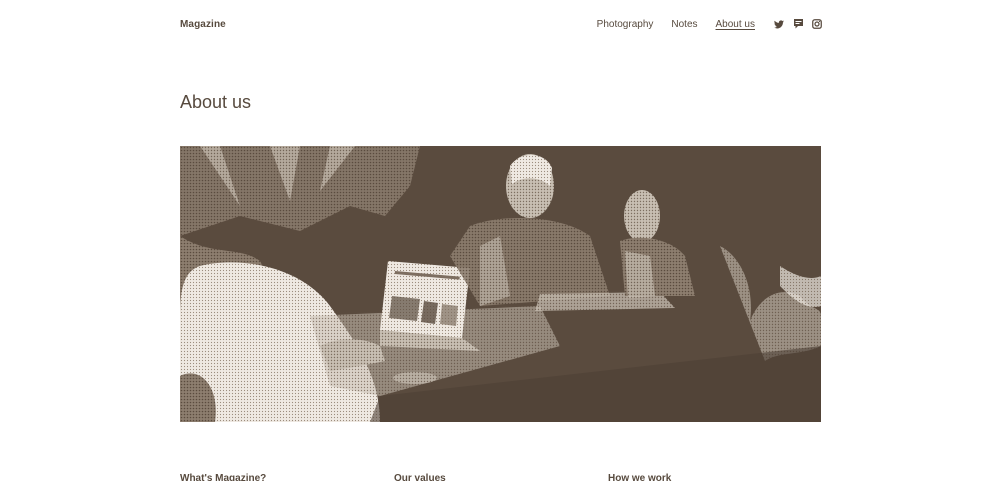 The image size is (1000, 481). What do you see at coordinates (501, 477) in the screenshot?
I see `info-columns: What's Magazine? Our values How we work` at bounding box center [501, 477].